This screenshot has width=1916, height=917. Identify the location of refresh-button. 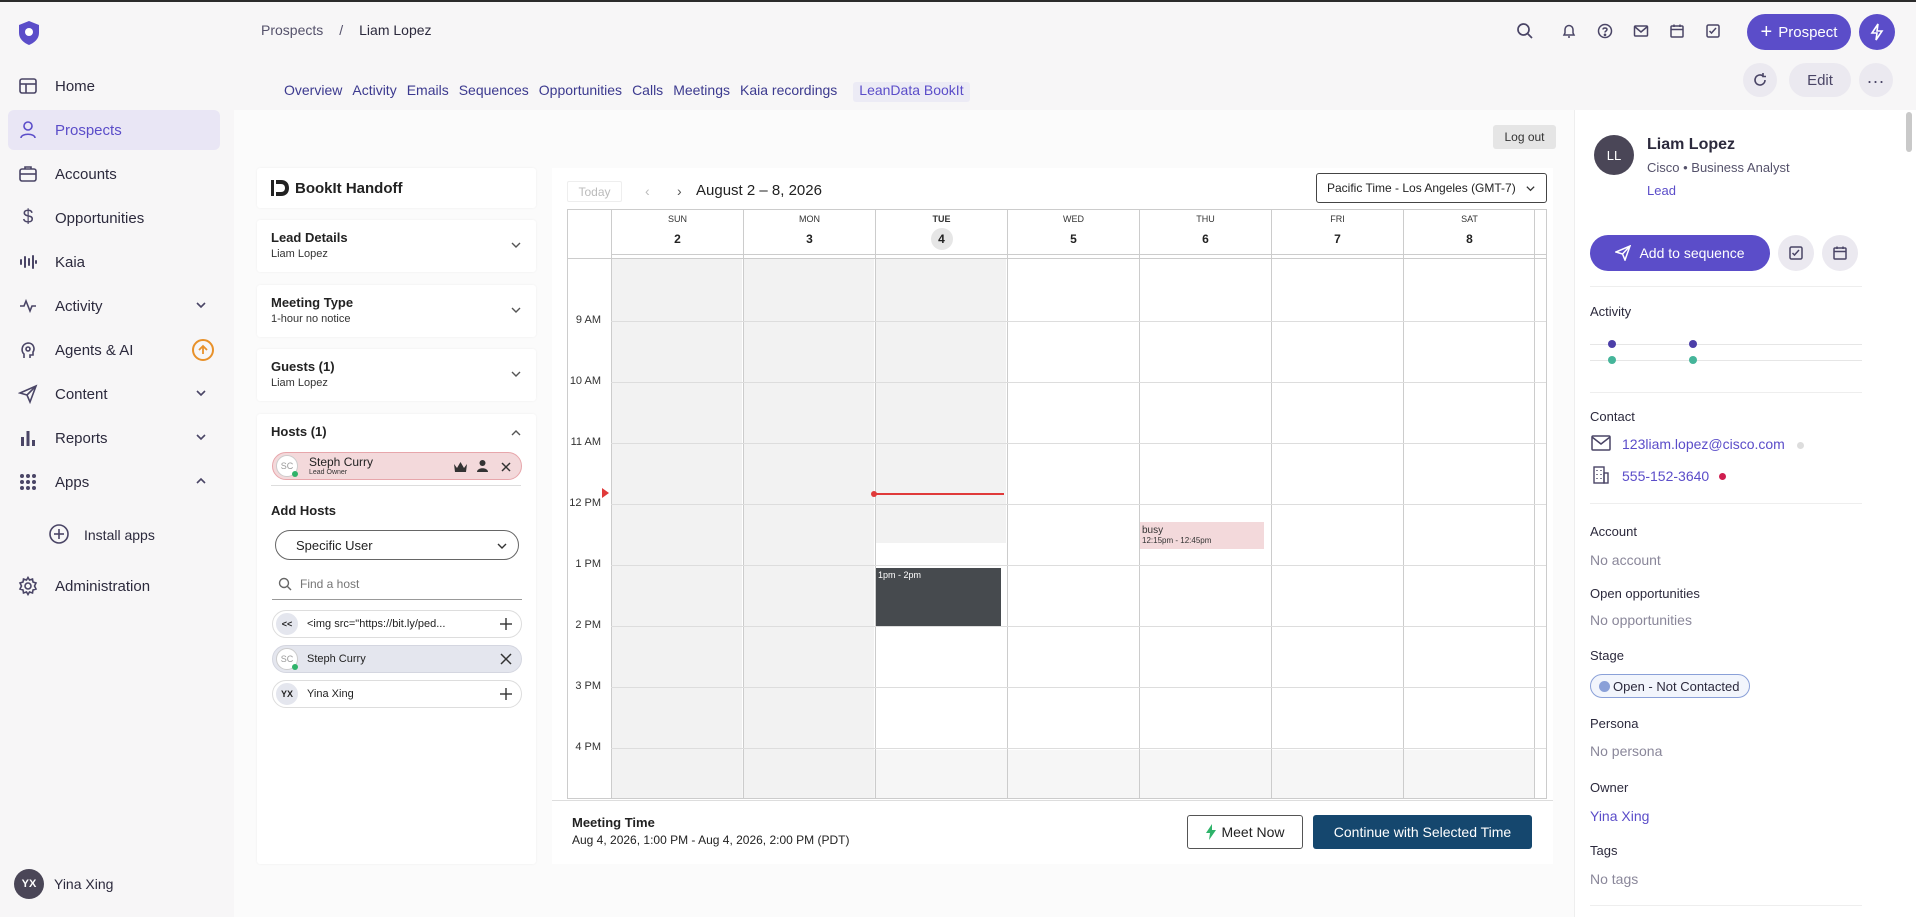
(1760, 80).